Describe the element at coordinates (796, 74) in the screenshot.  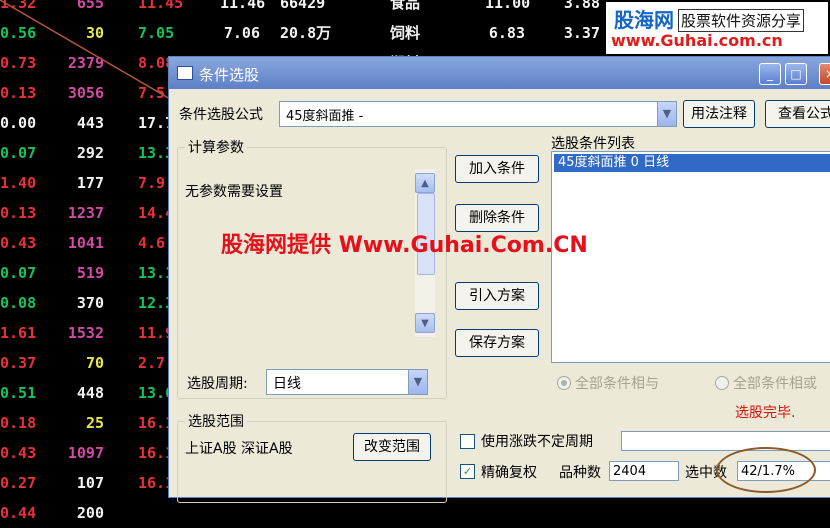
I see `maximize-button: □` at that location.